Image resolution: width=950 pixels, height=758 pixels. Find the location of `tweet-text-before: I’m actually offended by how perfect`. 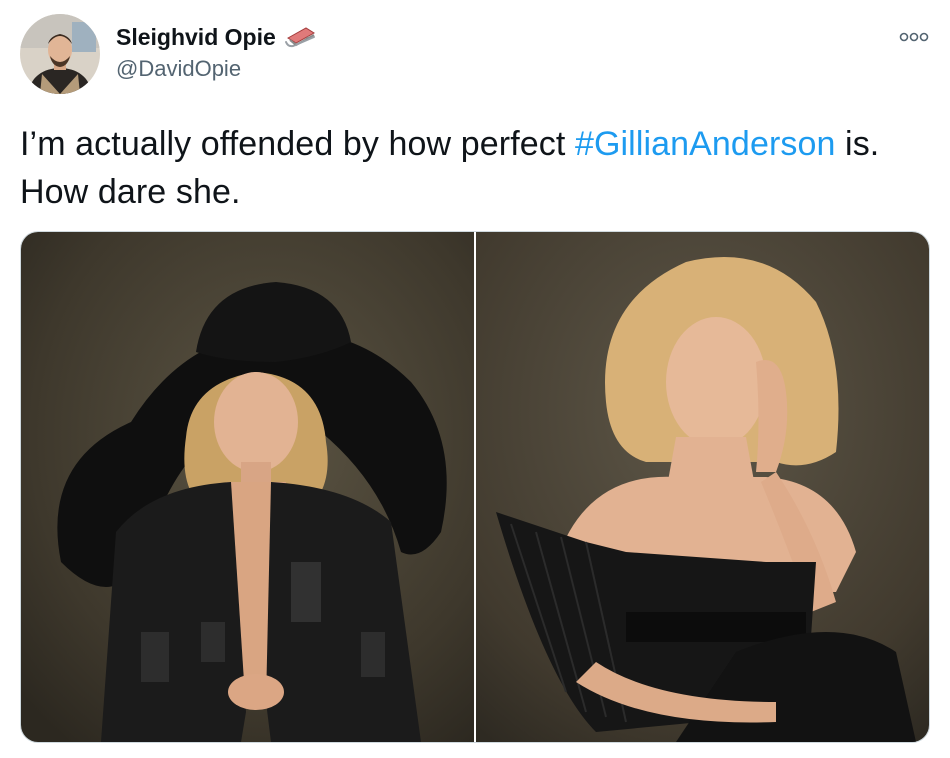

tweet-text-before: I’m actually offended by how perfect is located at coordinates (297, 144).